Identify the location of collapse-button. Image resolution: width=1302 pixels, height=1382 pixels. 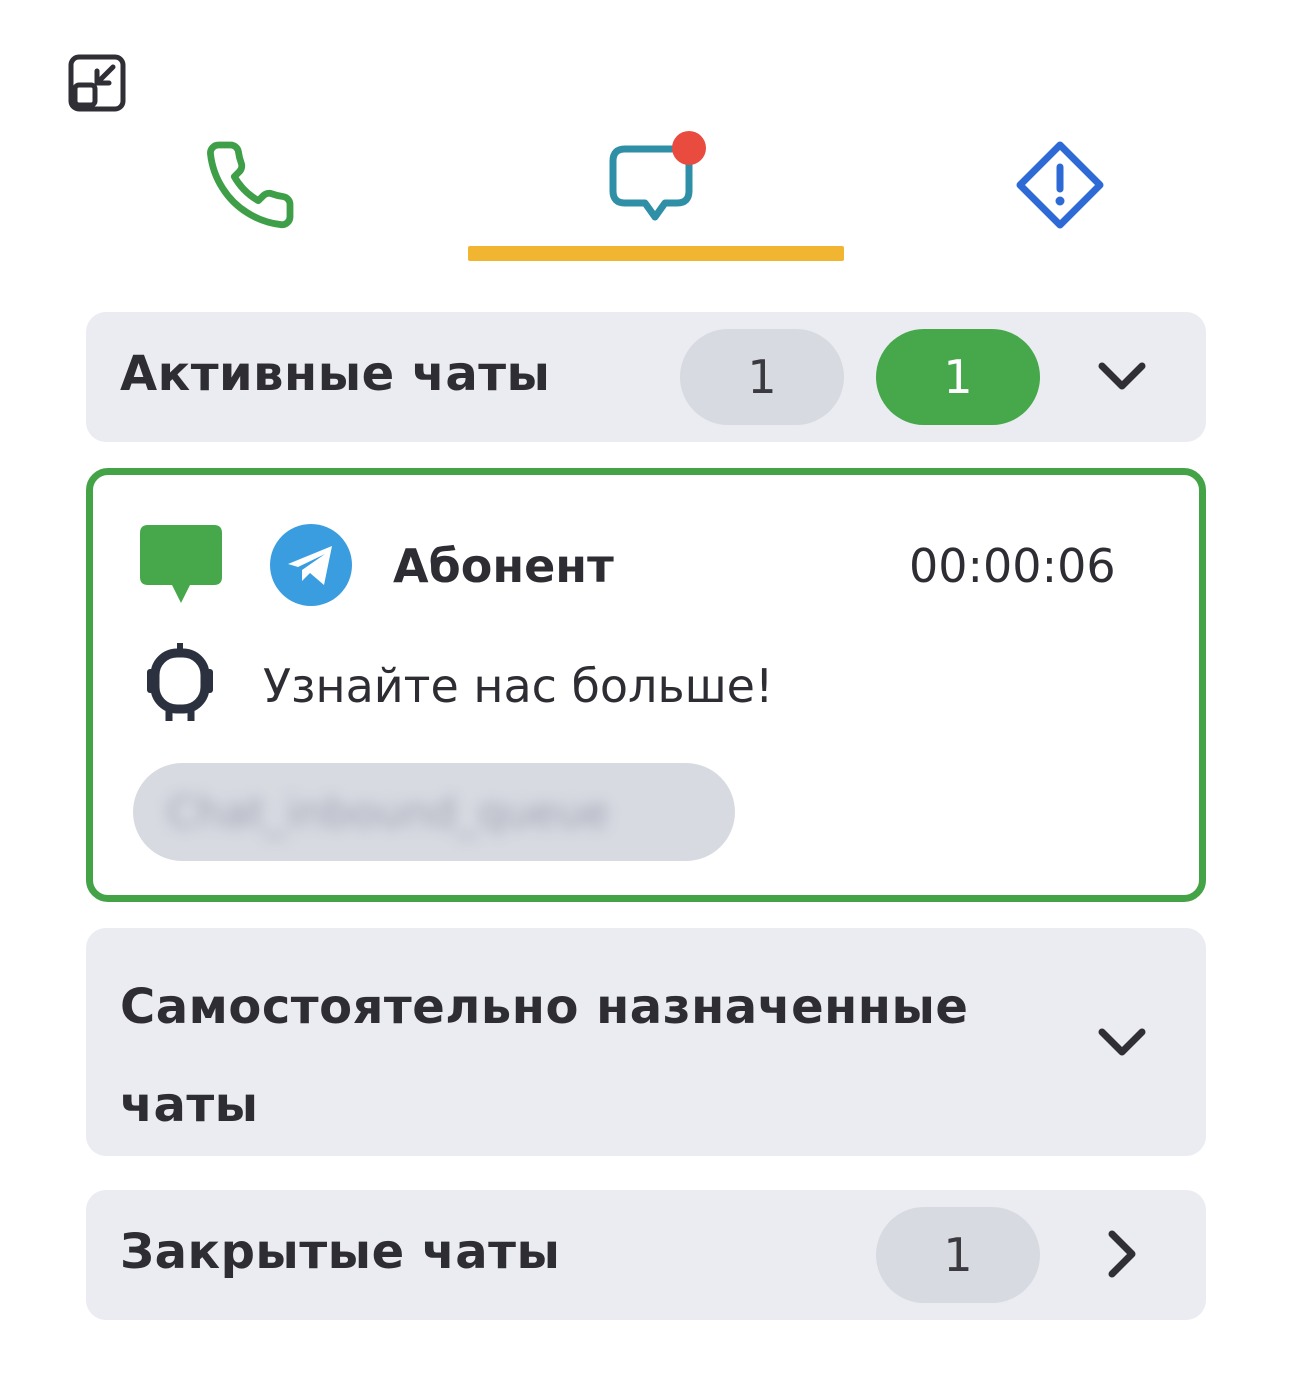
(97, 83).